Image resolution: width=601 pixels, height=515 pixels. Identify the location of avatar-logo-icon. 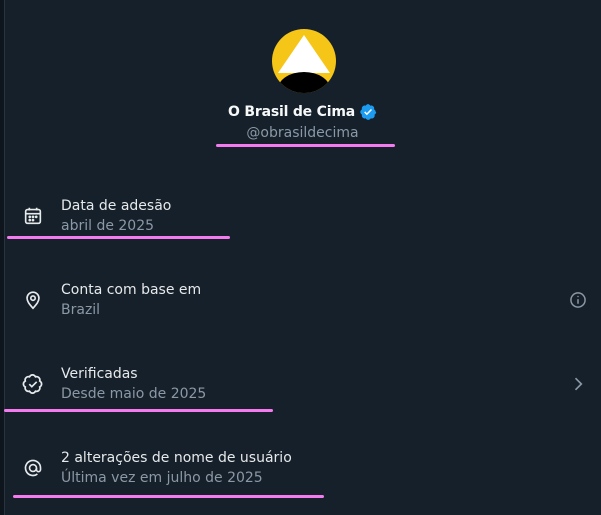
(304, 61).